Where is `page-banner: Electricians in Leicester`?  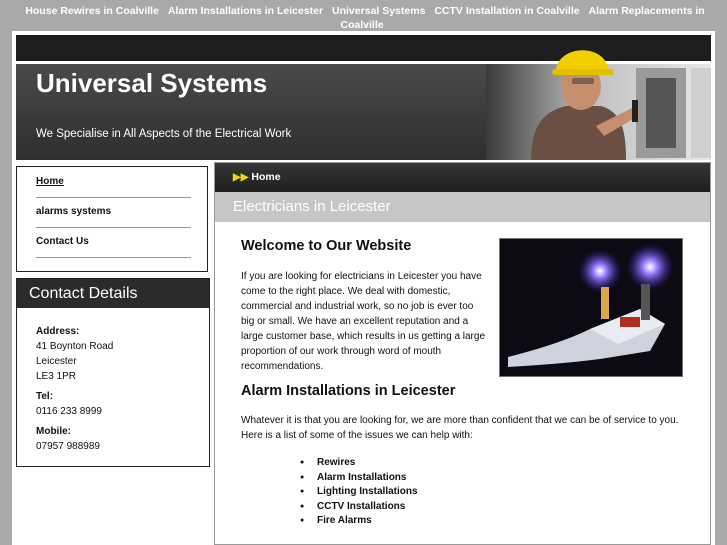 page-banner: Electricians in Leicester is located at coordinates (462, 207).